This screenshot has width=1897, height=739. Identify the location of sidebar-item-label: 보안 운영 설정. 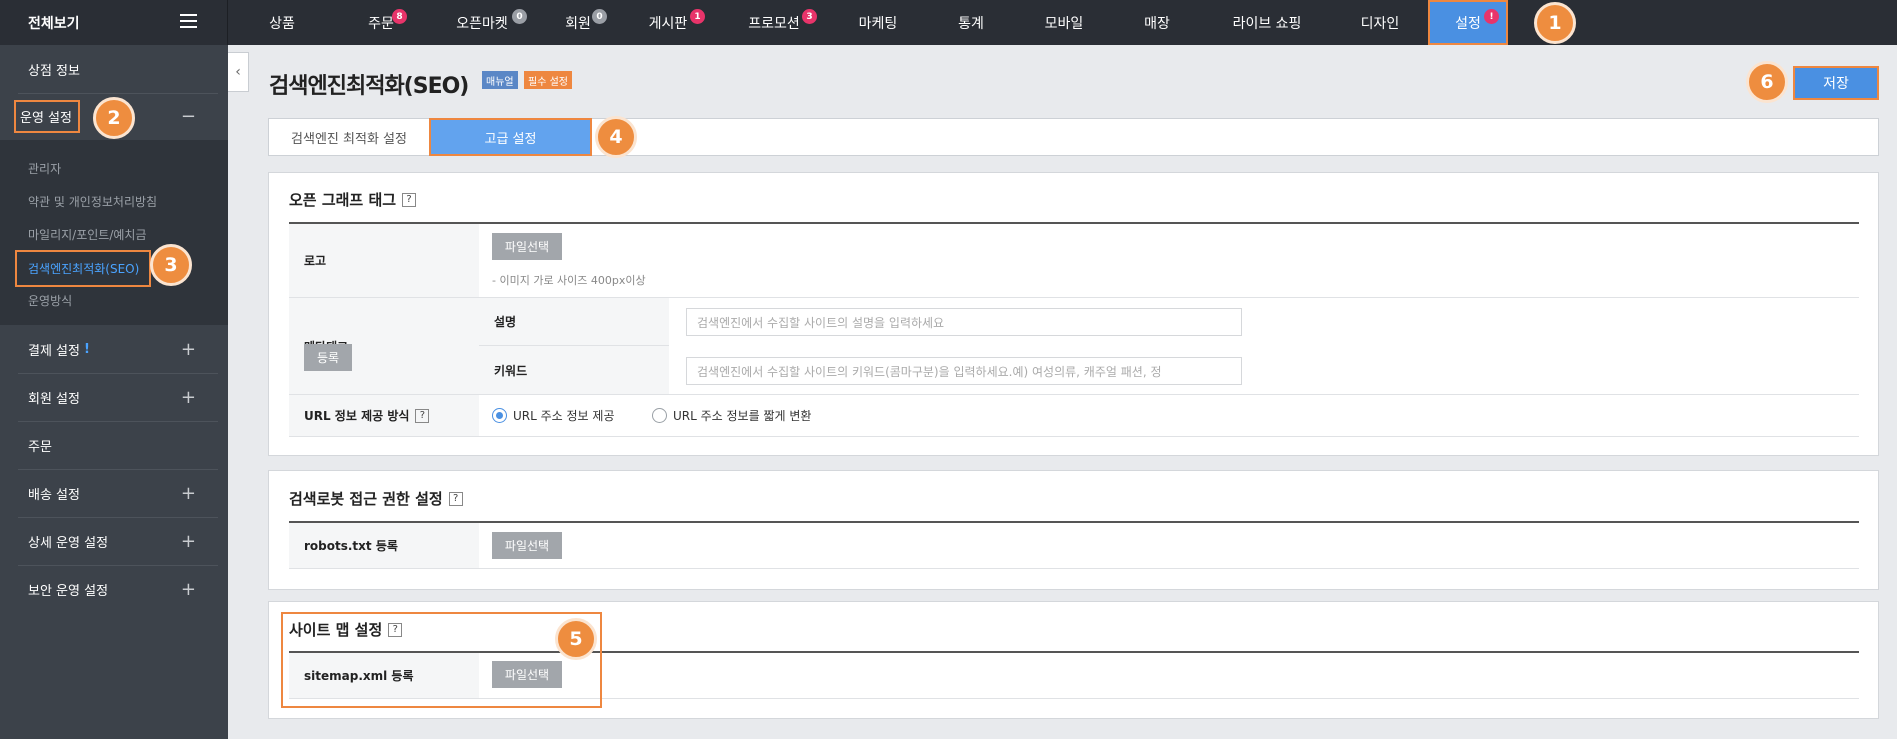
(68, 591).